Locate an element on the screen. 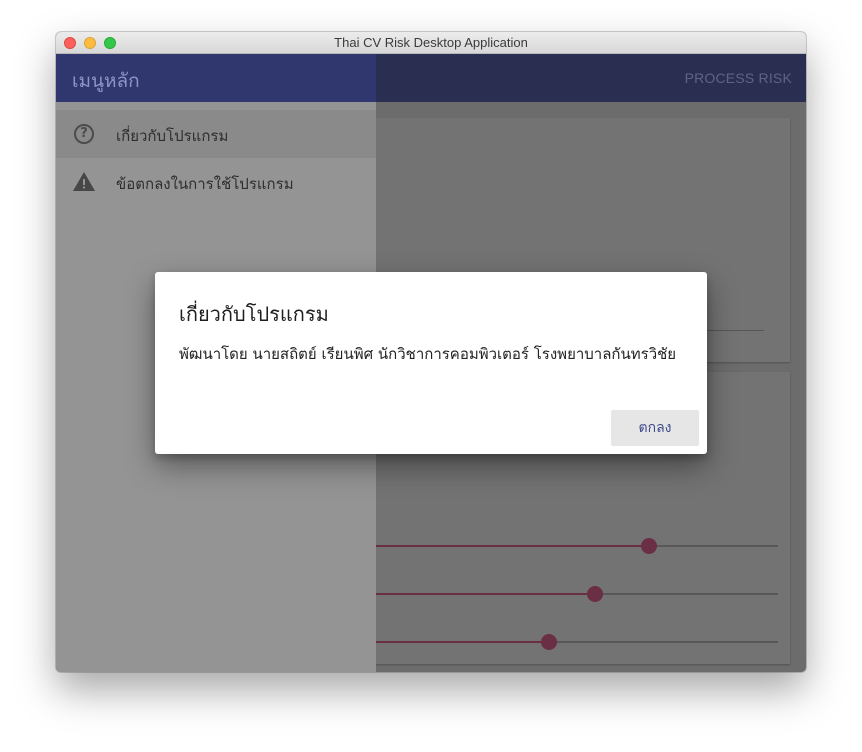 The width and height of the screenshot is (862, 752). title-bar: Thai CV Risk Desktop Application is located at coordinates (431, 43).